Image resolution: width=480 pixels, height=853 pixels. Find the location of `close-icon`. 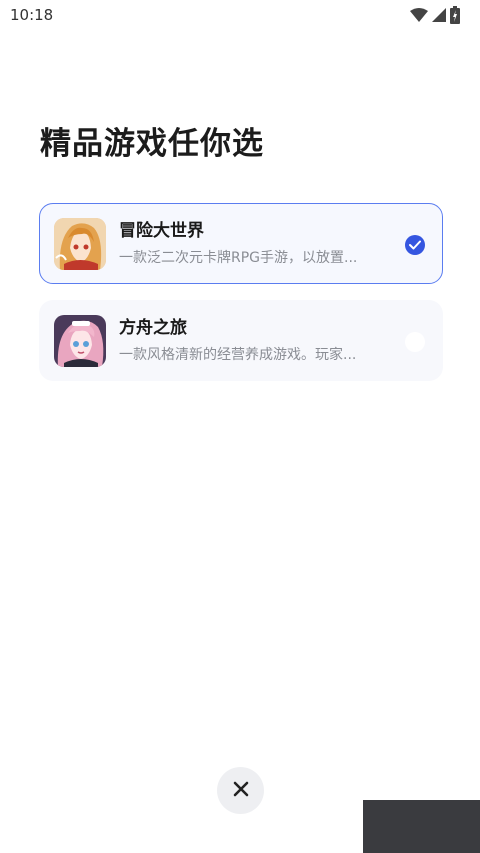

close-icon is located at coordinates (241, 791).